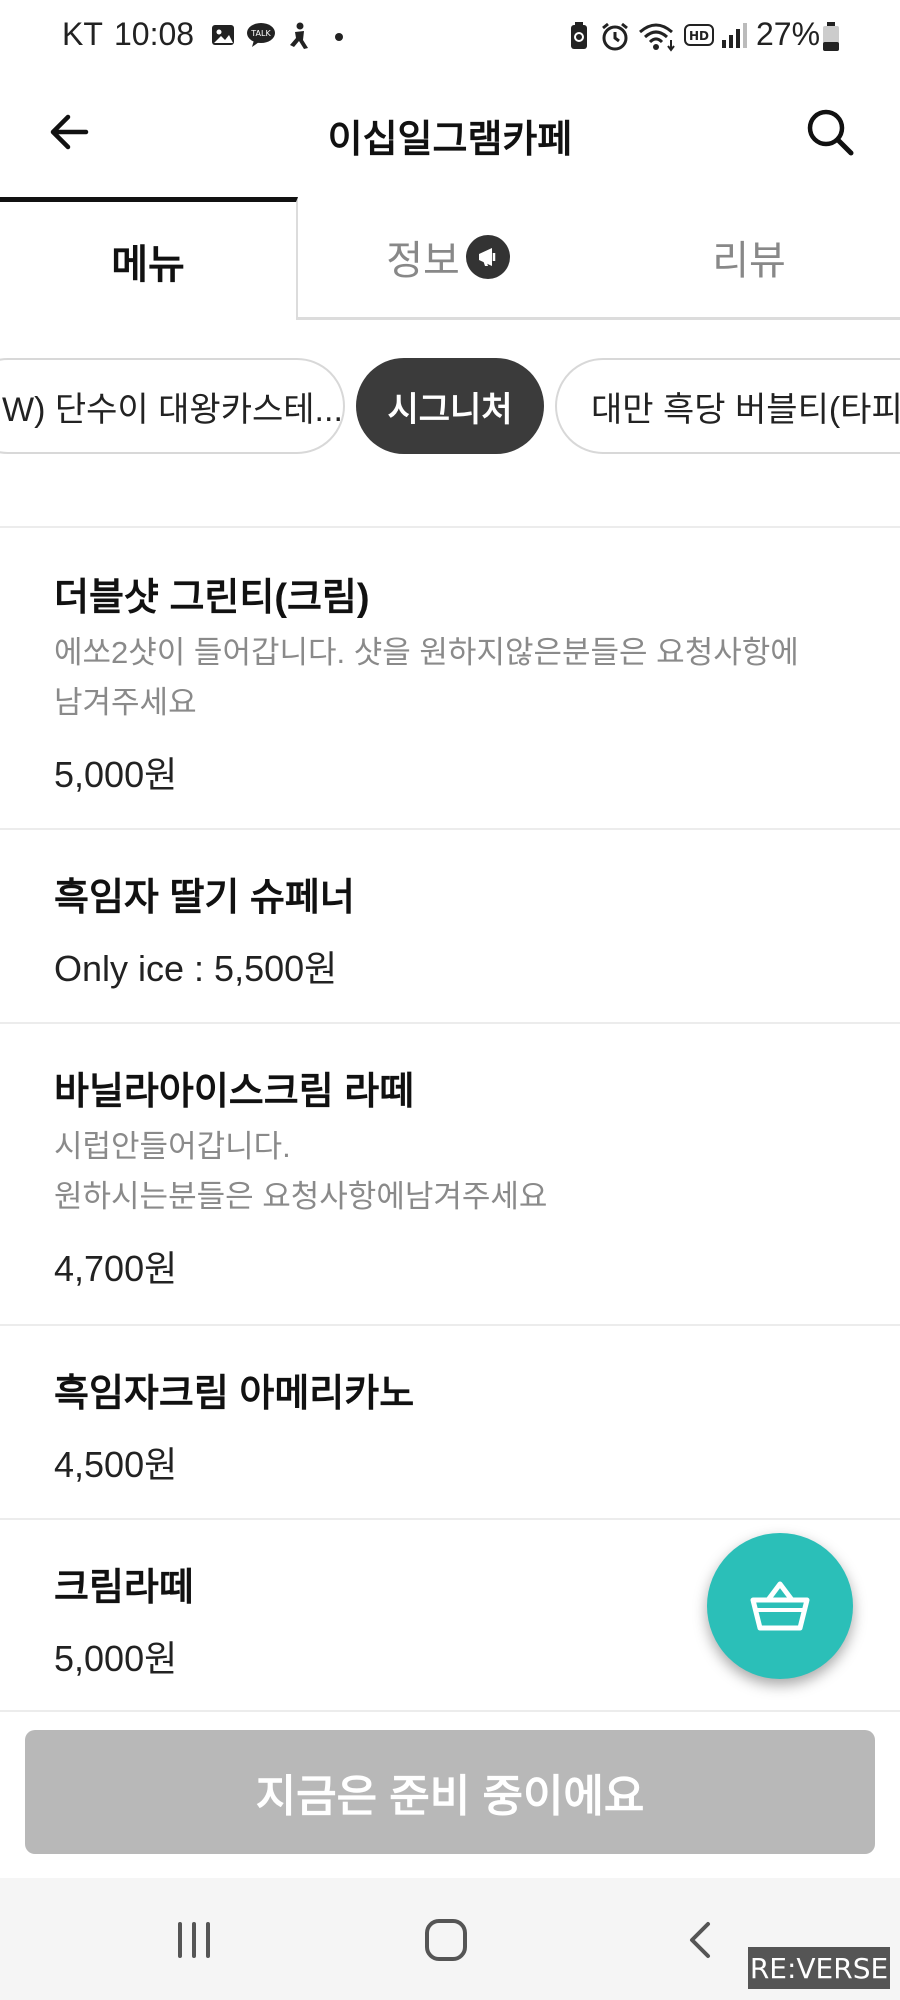 This screenshot has height=2000, width=900. Describe the element at coordinates (234, 1394) in the screenshot. I see `item-name: 흑임자크림 아메리카노` at that location.